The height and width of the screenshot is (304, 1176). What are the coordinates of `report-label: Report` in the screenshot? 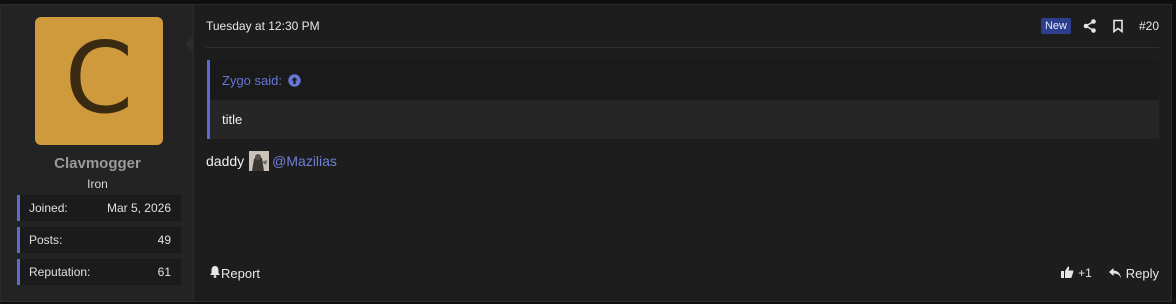 It's located at (241, 273).